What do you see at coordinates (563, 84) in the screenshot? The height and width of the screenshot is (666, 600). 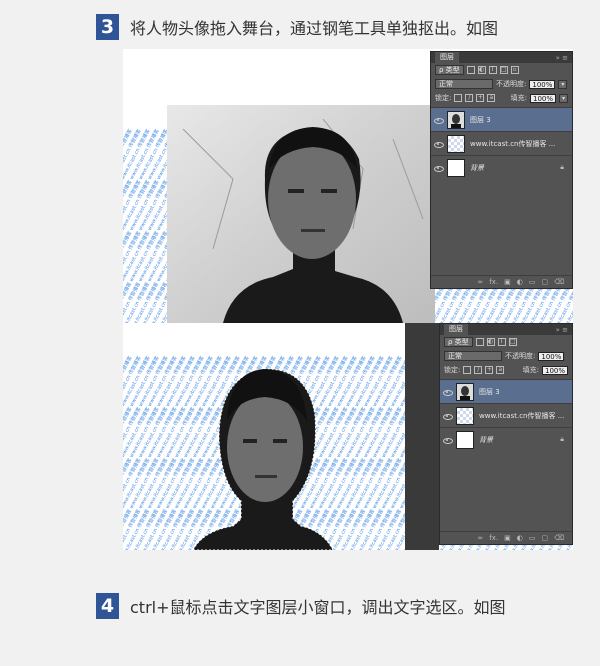 I see `opacity-dropdown: ▾` at bounding box center [563, 84].